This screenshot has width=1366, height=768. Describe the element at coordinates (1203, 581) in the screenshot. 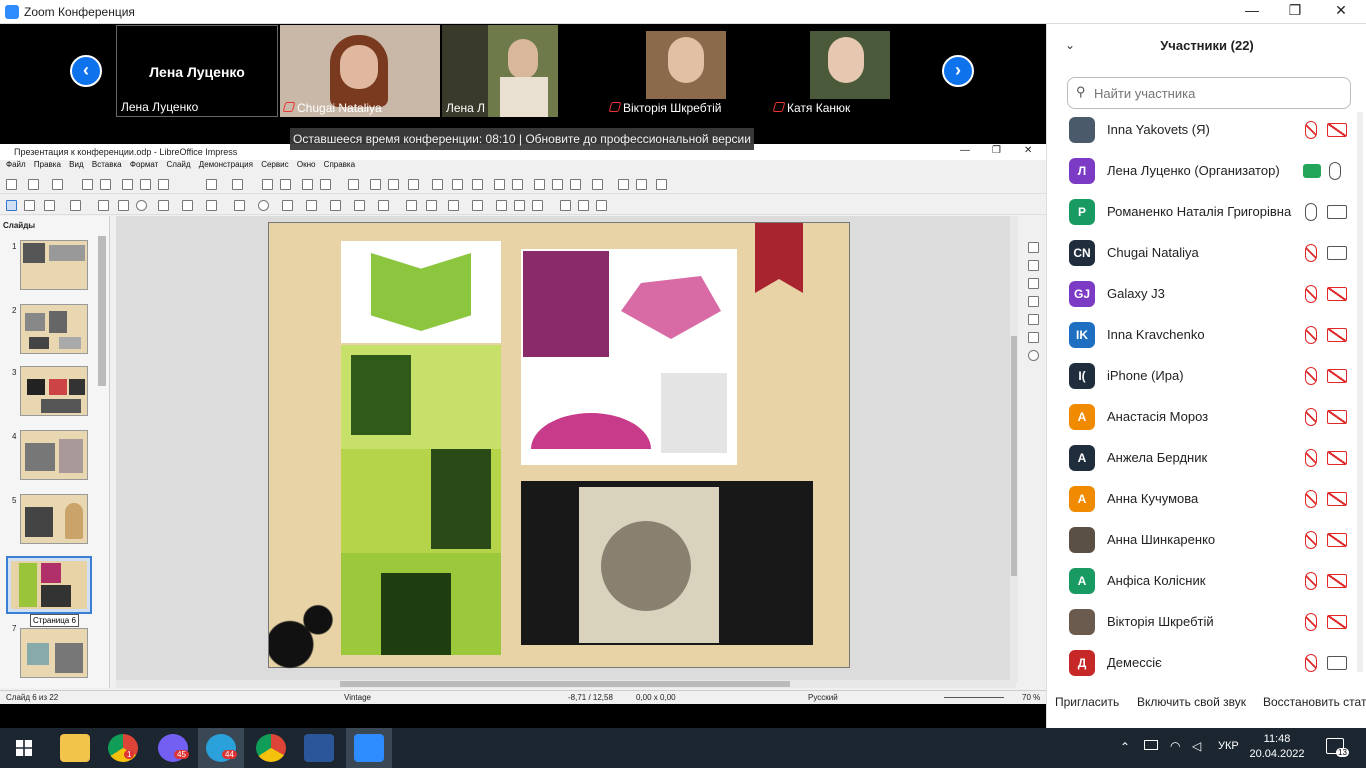

I see `participant-row: А Анфіса Колісник` at that location.